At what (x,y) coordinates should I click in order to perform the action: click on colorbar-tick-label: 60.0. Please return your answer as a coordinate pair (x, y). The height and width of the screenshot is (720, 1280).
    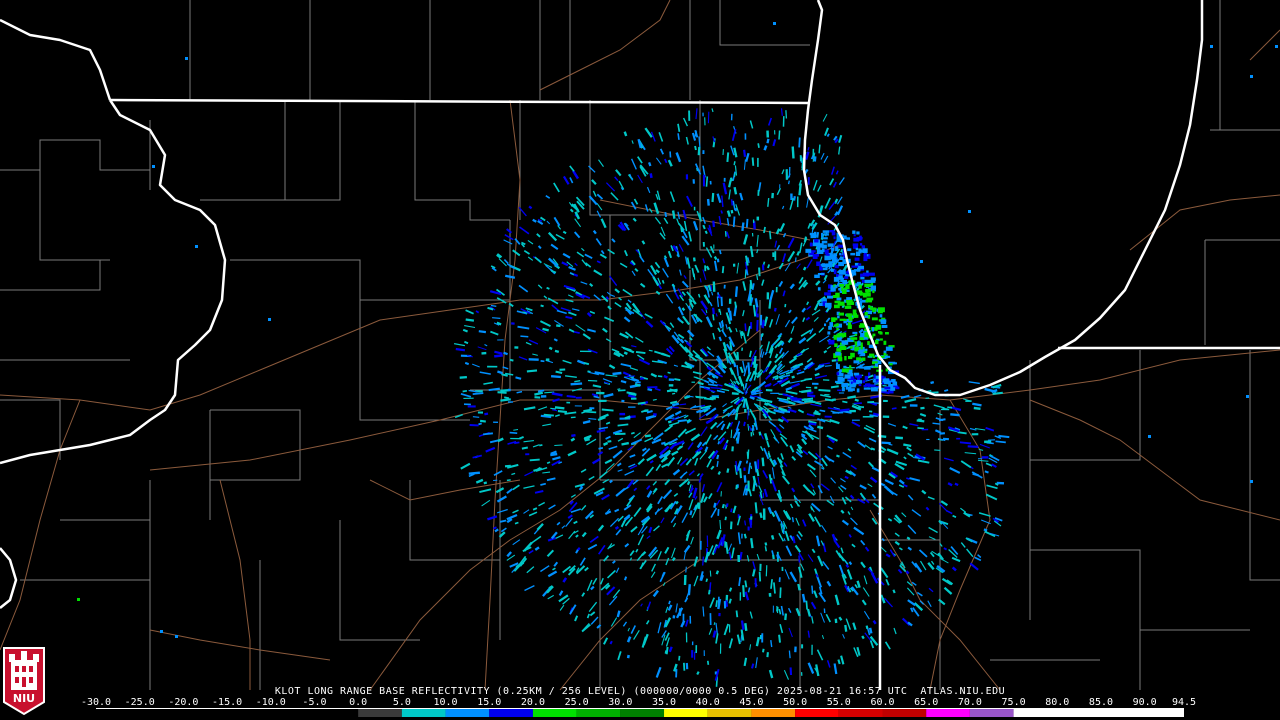
    Looking at the image, I should click on (882, 702).